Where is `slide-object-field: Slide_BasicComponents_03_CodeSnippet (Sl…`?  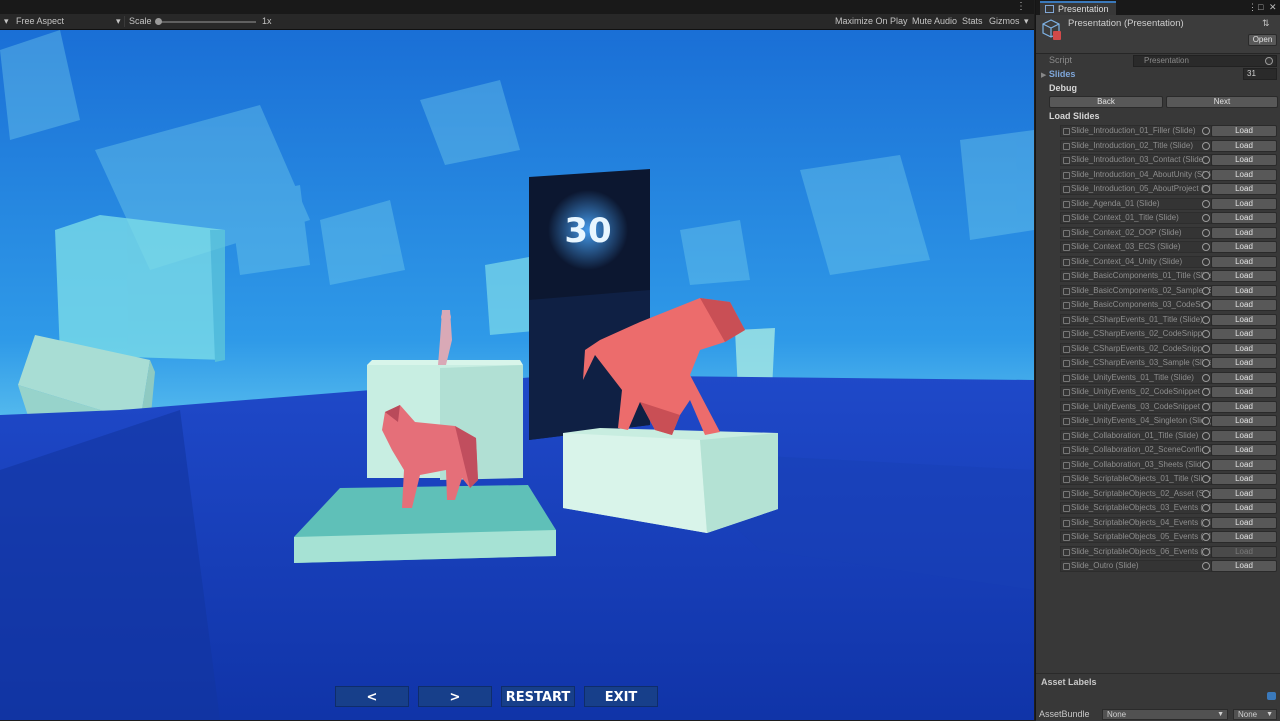
slide-object-field: Slide_BasicComponents_03_CodeSnippet (Sl… is located at coordinates (1137, 305).